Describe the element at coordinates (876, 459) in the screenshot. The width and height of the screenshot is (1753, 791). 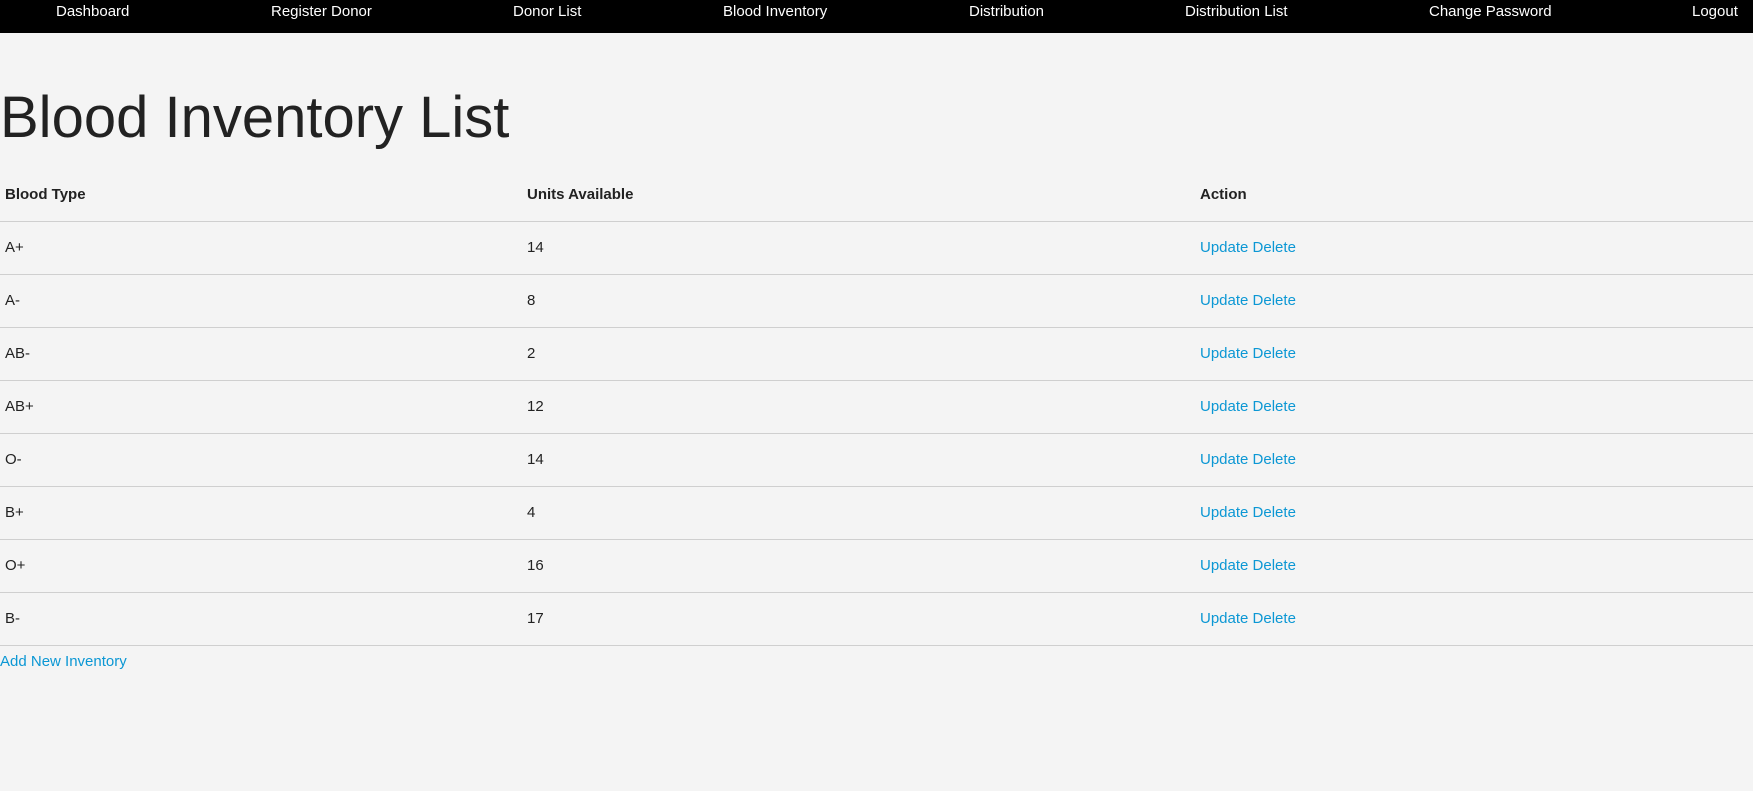
I see `table-row: O- 14 Update Delete` at that location.